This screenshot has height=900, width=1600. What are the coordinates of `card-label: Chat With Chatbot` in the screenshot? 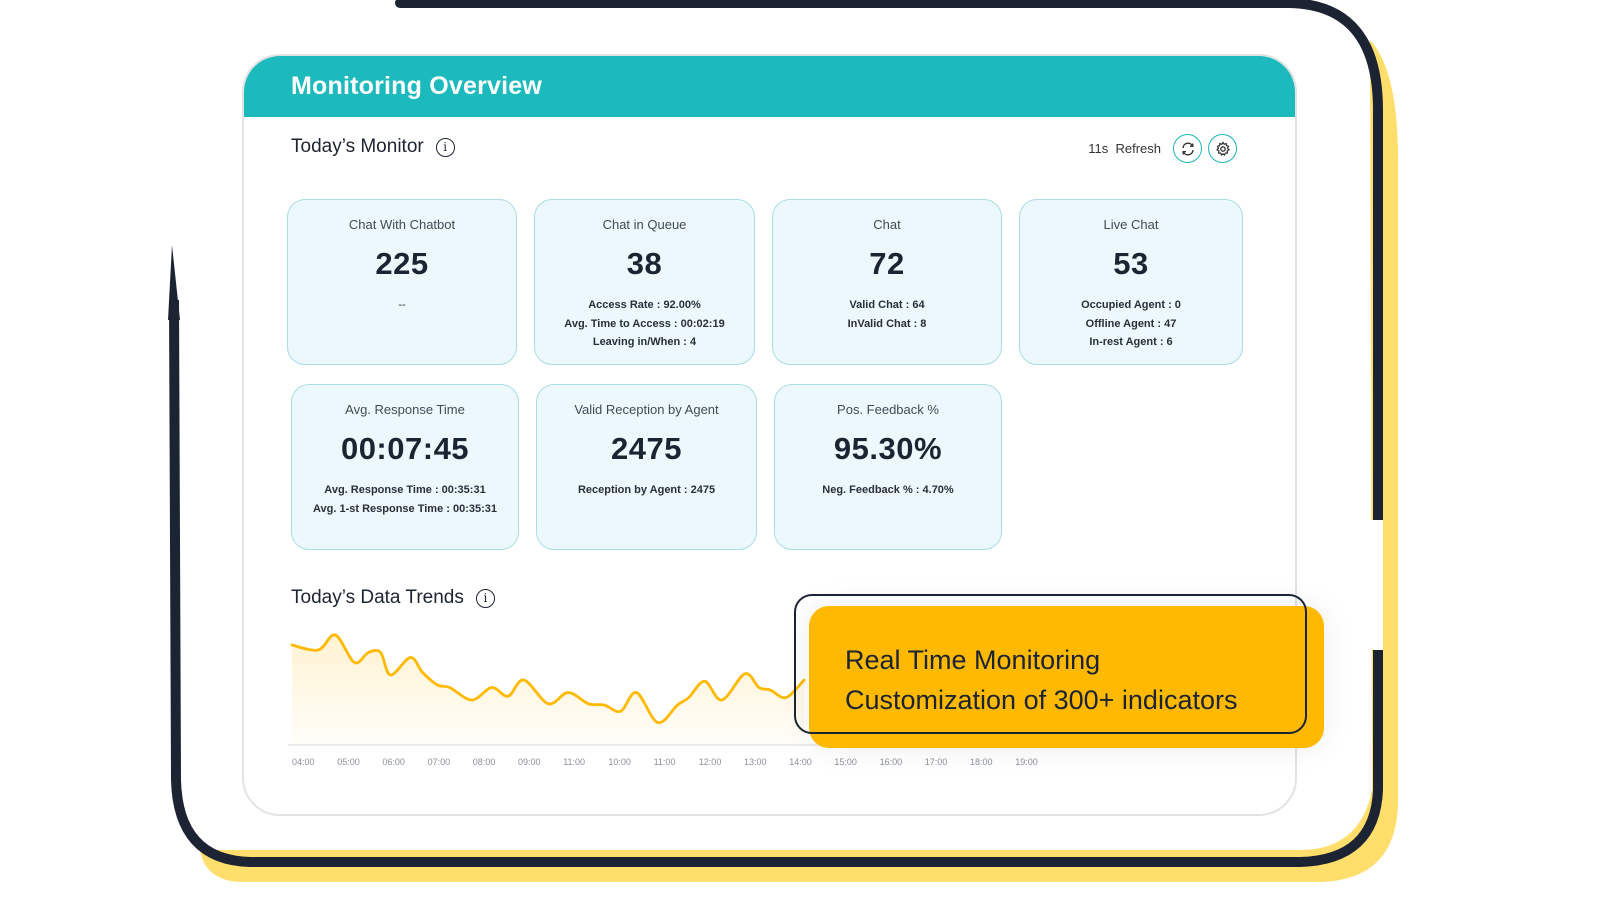 It's located at (402, 224).